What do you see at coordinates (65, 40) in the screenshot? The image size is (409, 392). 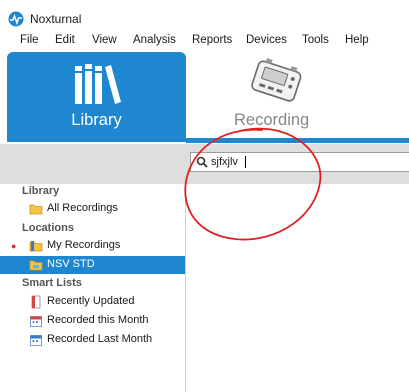 I see `menu-edit: Edit` at bounding box center [65, 40].